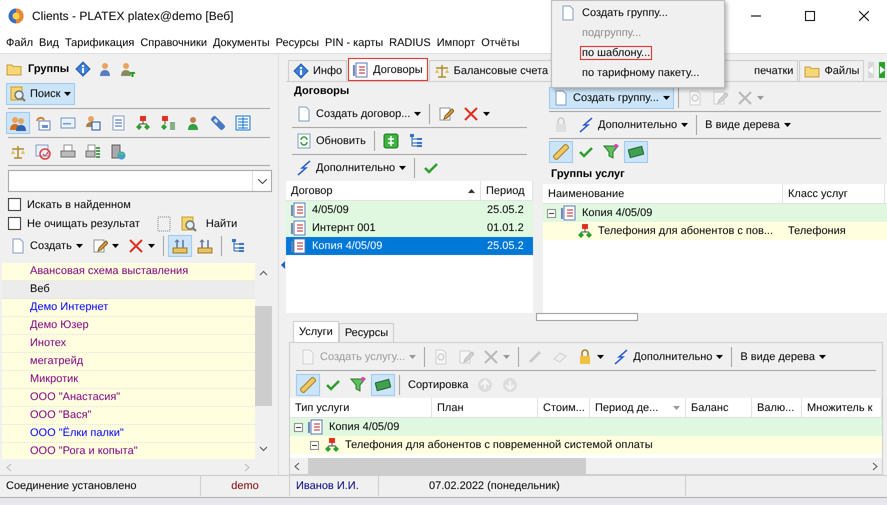  What do you see at coordinates (744, 98) in the screenshot?
I see `delete-icon` at bounding box center [744, 98].